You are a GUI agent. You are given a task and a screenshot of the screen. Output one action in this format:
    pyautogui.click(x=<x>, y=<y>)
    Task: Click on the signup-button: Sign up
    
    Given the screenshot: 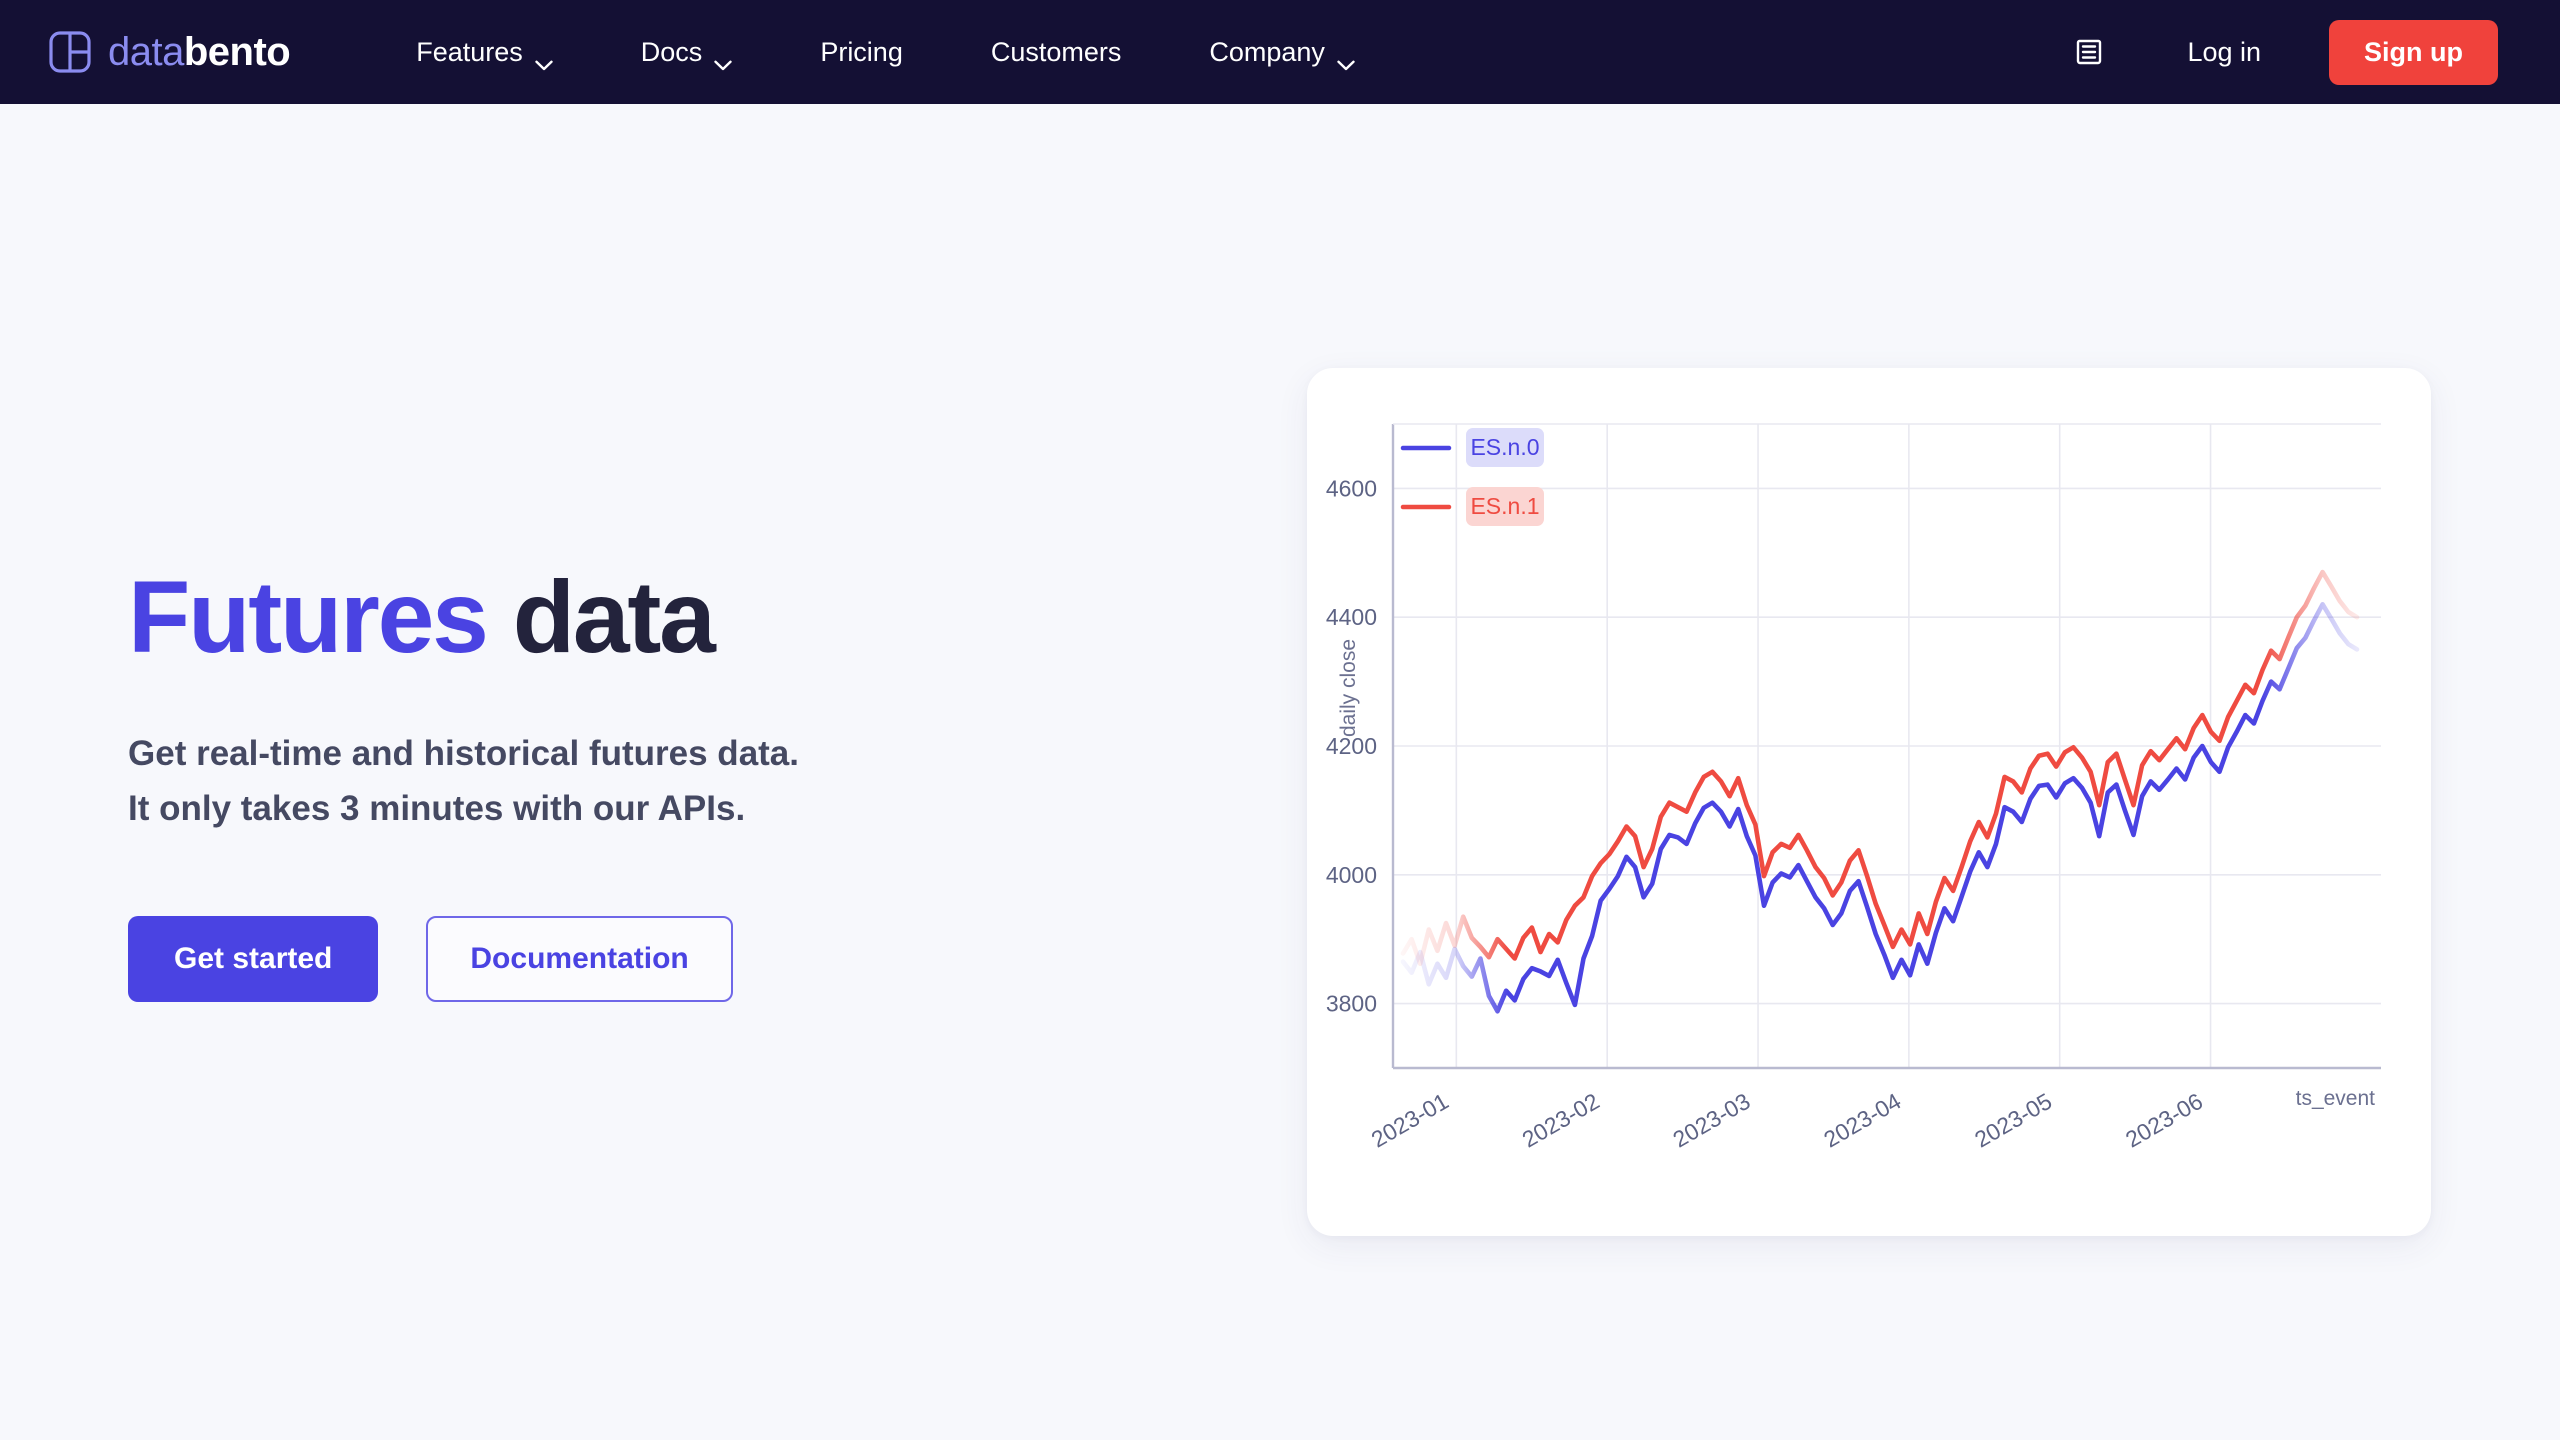 What is the action you would take?
    pyautogui.click(x=2413, y=52)
    